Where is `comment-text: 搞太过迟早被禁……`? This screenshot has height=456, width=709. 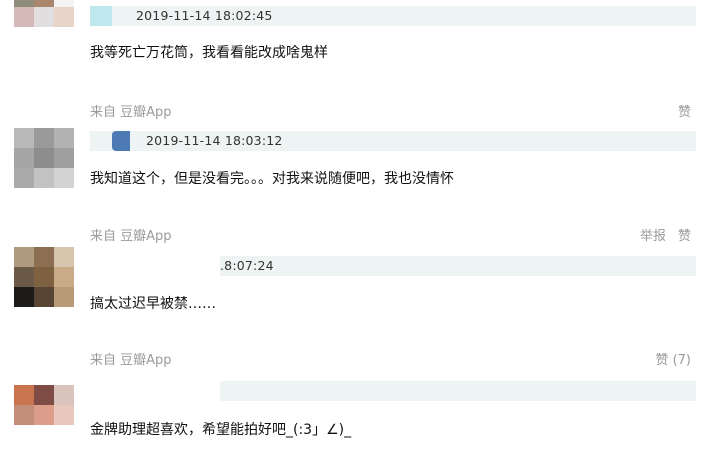 comment-text: 搞太过迟早被禁…… is located at coordinates (153, 304).